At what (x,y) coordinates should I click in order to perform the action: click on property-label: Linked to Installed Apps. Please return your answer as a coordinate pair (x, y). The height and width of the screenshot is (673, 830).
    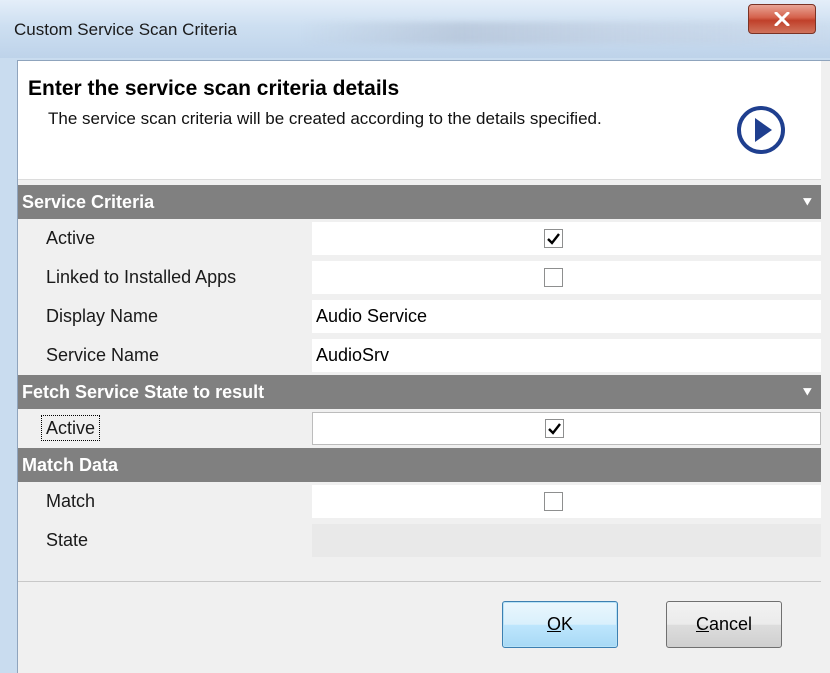
    Looking at the image, I should click on (165, 277).